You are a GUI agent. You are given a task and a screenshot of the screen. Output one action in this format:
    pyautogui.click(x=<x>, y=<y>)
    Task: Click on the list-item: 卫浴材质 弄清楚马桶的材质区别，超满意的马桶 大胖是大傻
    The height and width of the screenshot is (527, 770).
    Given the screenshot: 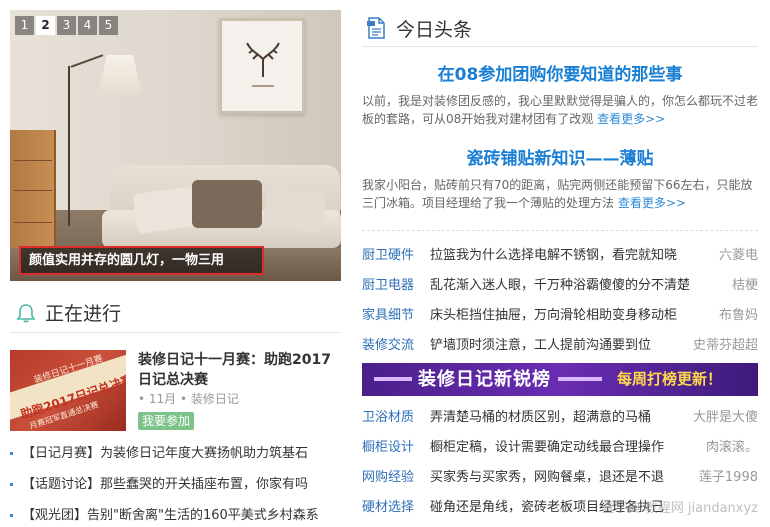 What is the action you would take?
    pyautogui.click(x=560, y=418)
    